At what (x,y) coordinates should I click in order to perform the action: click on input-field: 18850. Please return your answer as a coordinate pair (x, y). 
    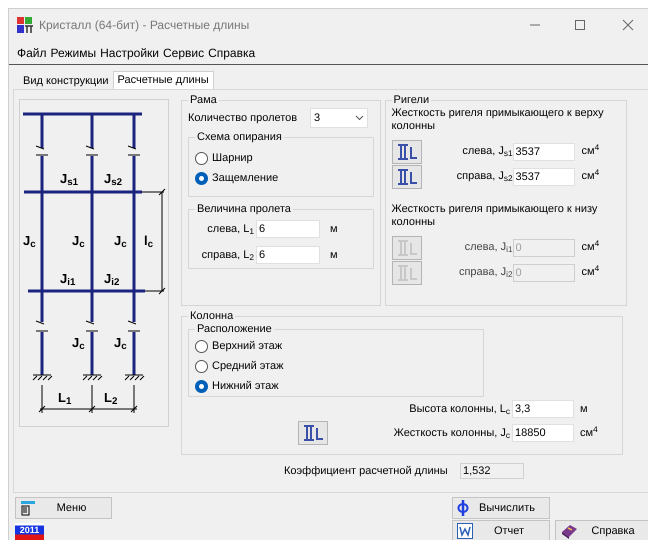
    Looking at the image, I should click on (543, 433).